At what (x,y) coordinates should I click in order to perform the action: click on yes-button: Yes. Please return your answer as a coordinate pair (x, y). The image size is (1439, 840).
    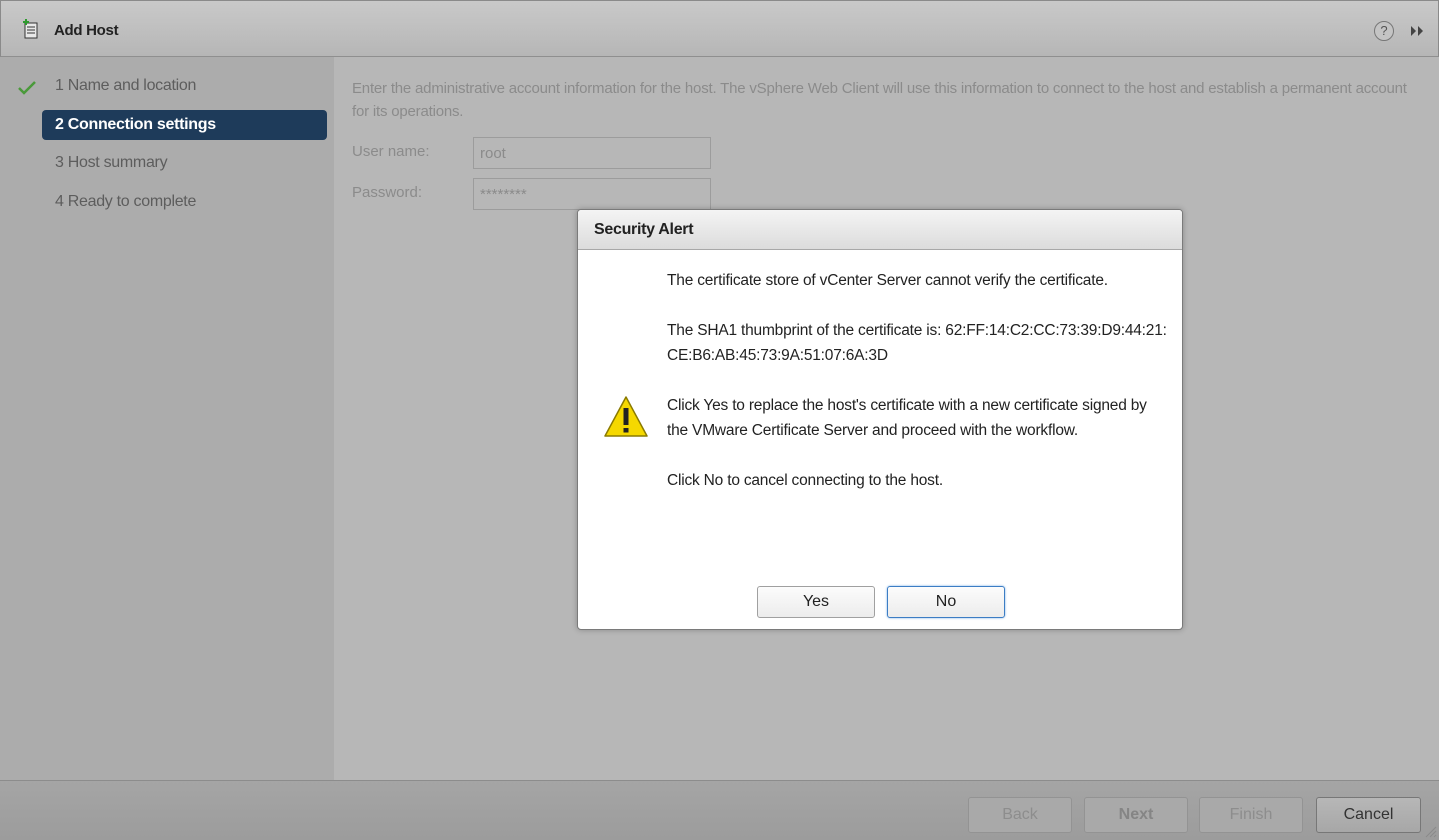
    Looking at the image, I should click on (816, 602).